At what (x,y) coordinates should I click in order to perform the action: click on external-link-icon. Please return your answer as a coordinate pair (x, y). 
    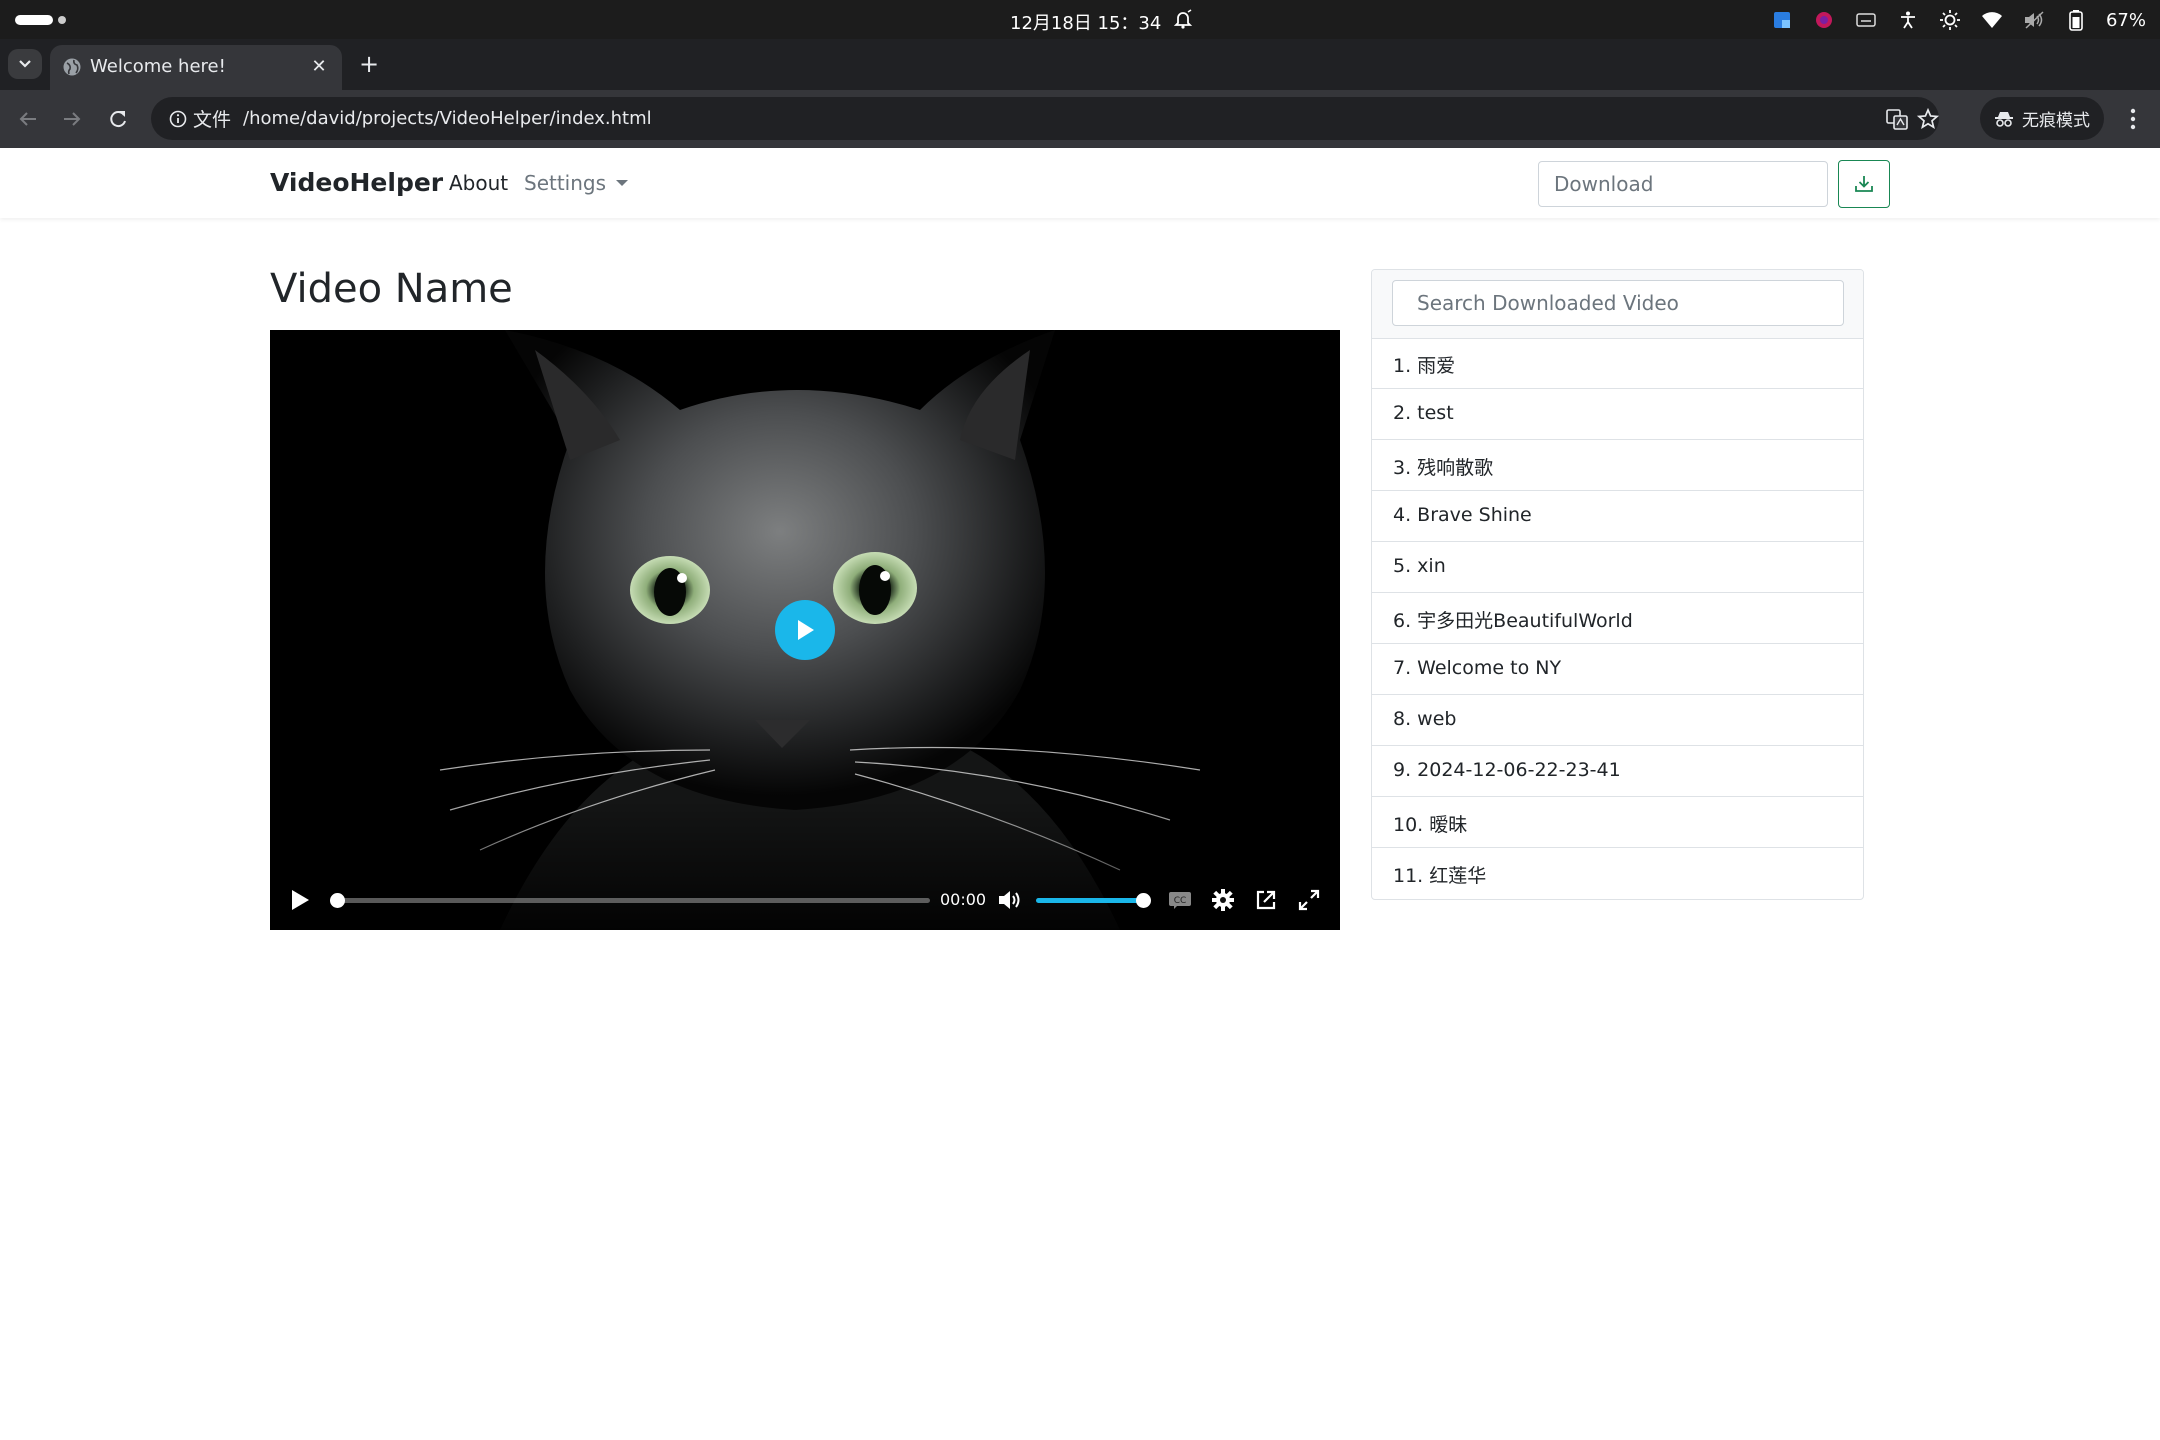
    Looking at the image, I should click on (1266, 900).